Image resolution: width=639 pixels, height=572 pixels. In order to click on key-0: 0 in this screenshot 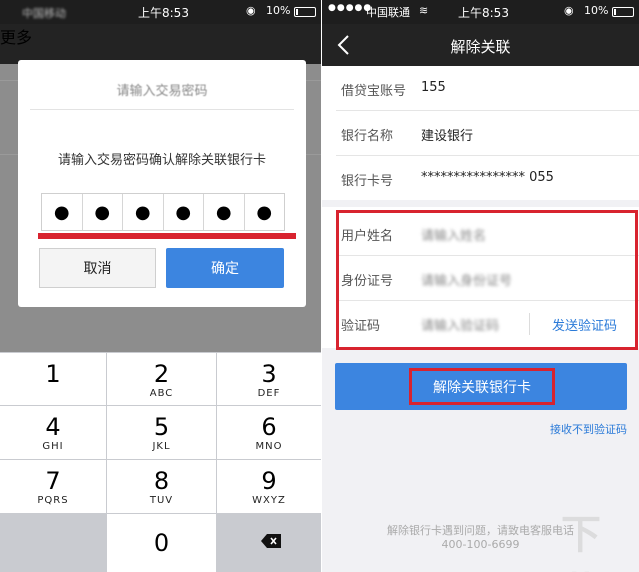, I will do `click(161, 543)`.